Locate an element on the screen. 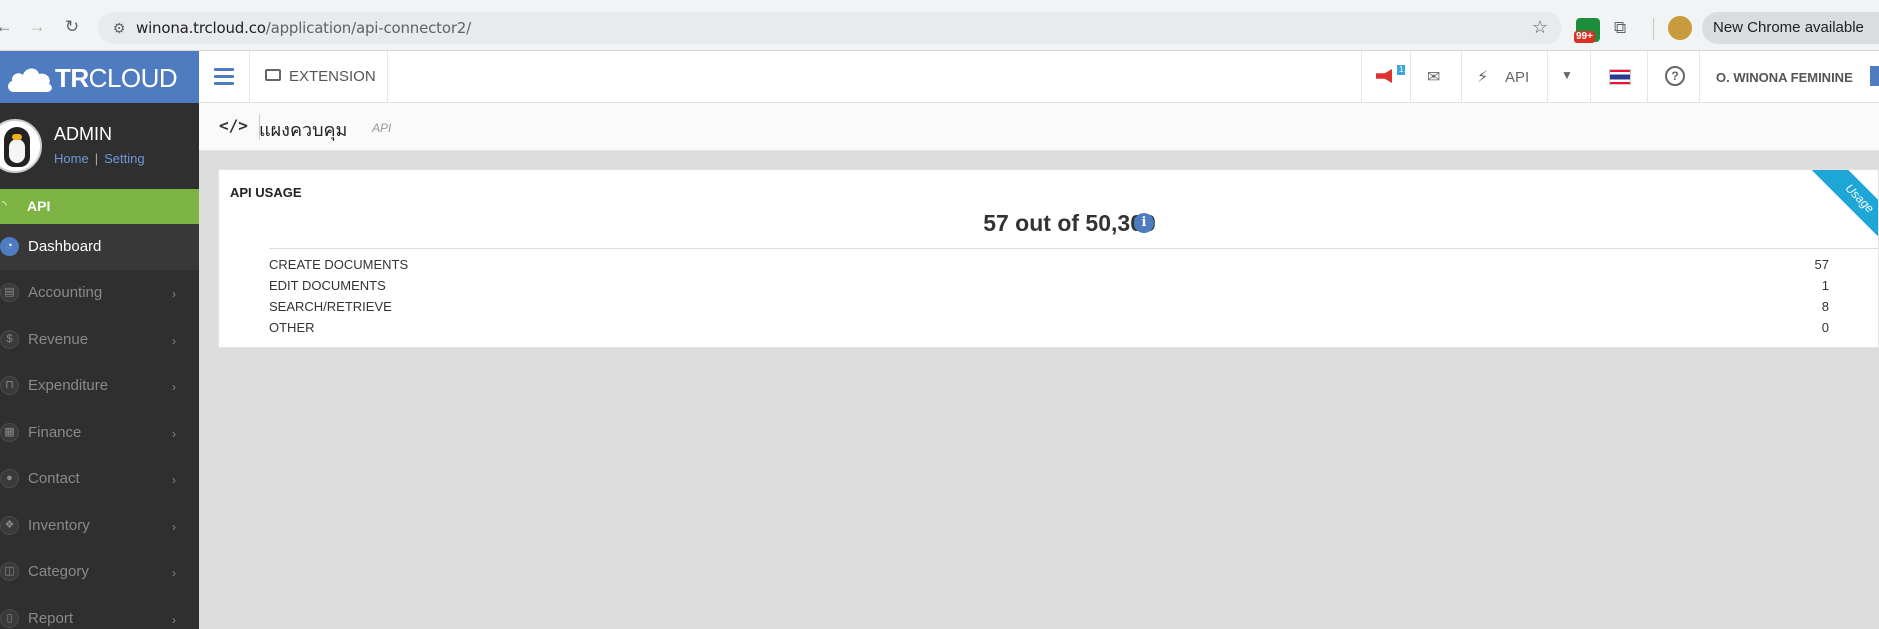 The image size is (1879, 629). sidebar-item-label: Category is located at coordinates (58, 571).